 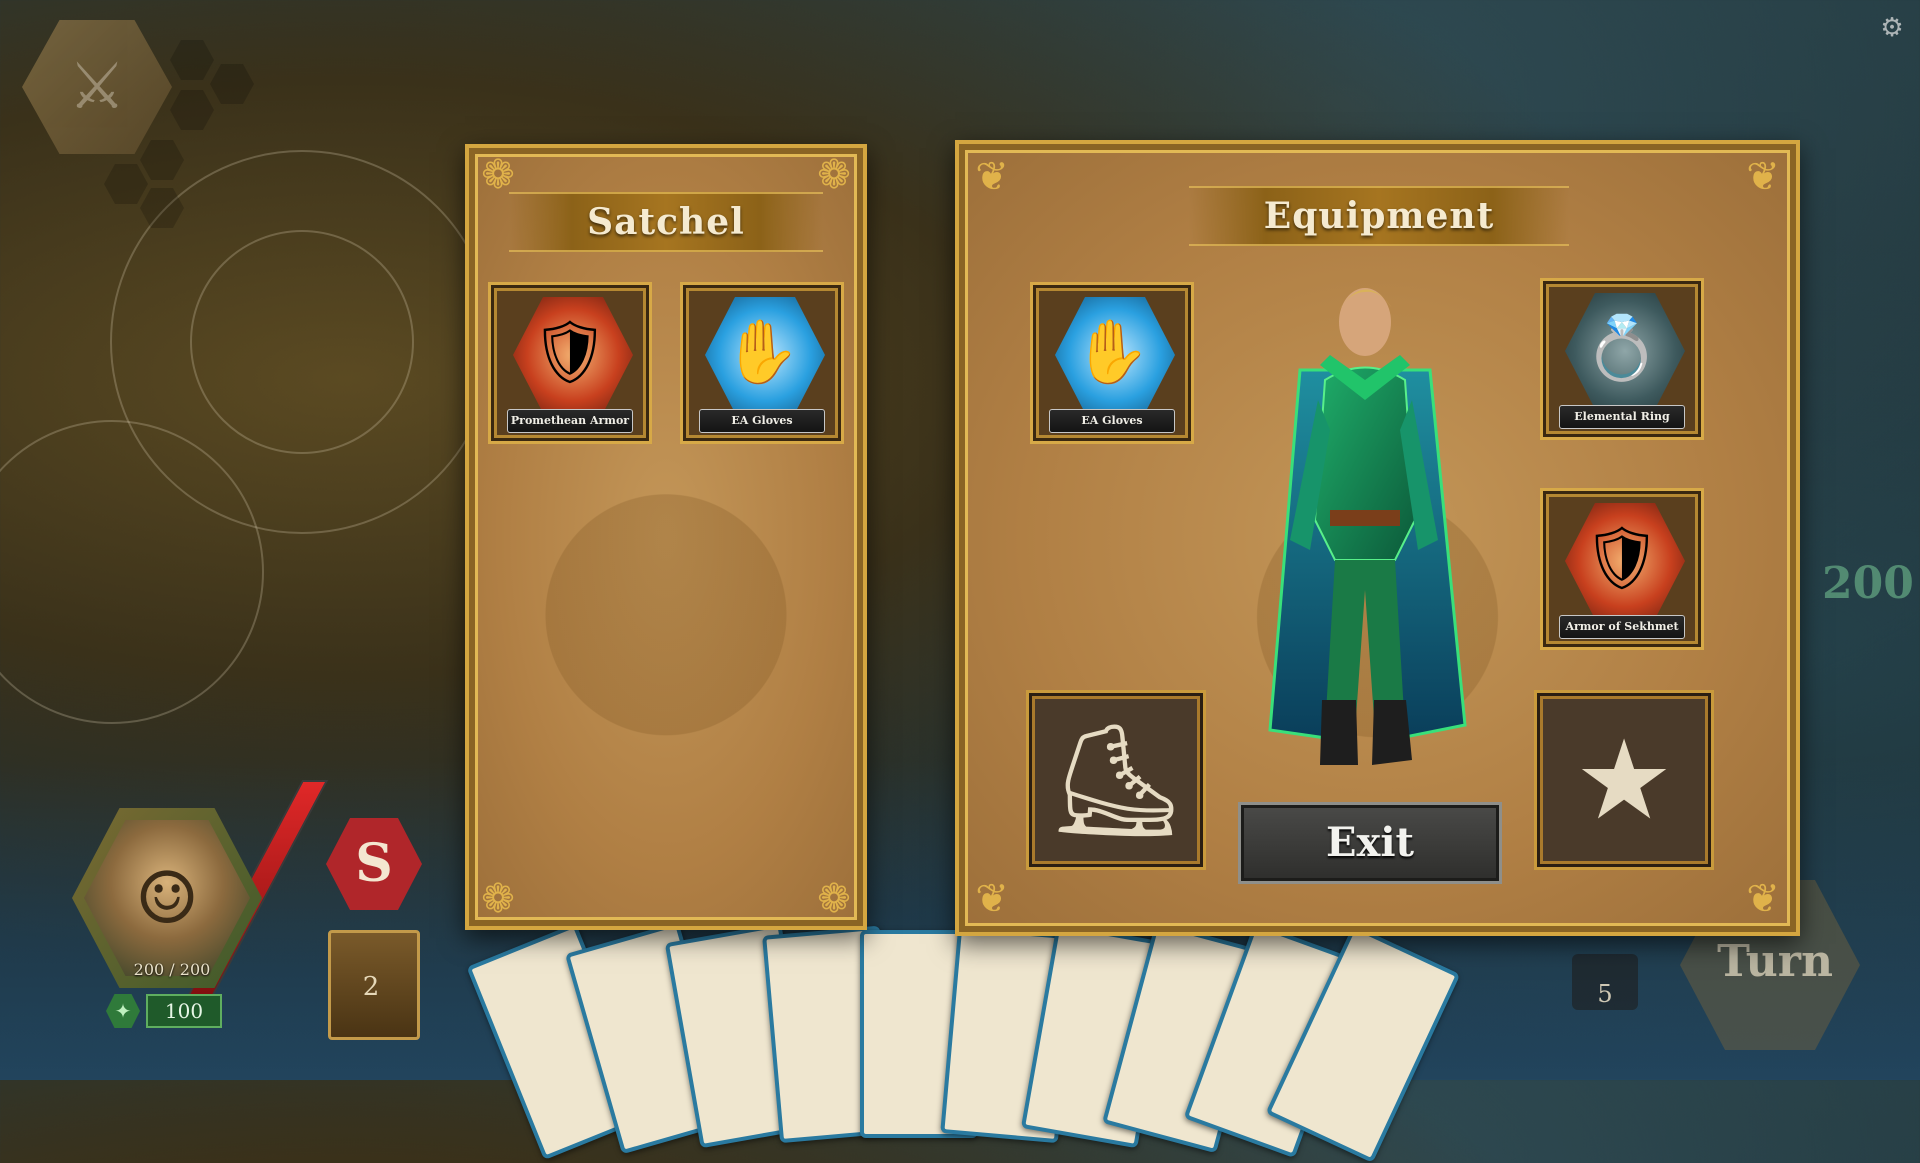 I want to click on equipment-slot-trinket-empty: ★, so click(x=1624, y=780).